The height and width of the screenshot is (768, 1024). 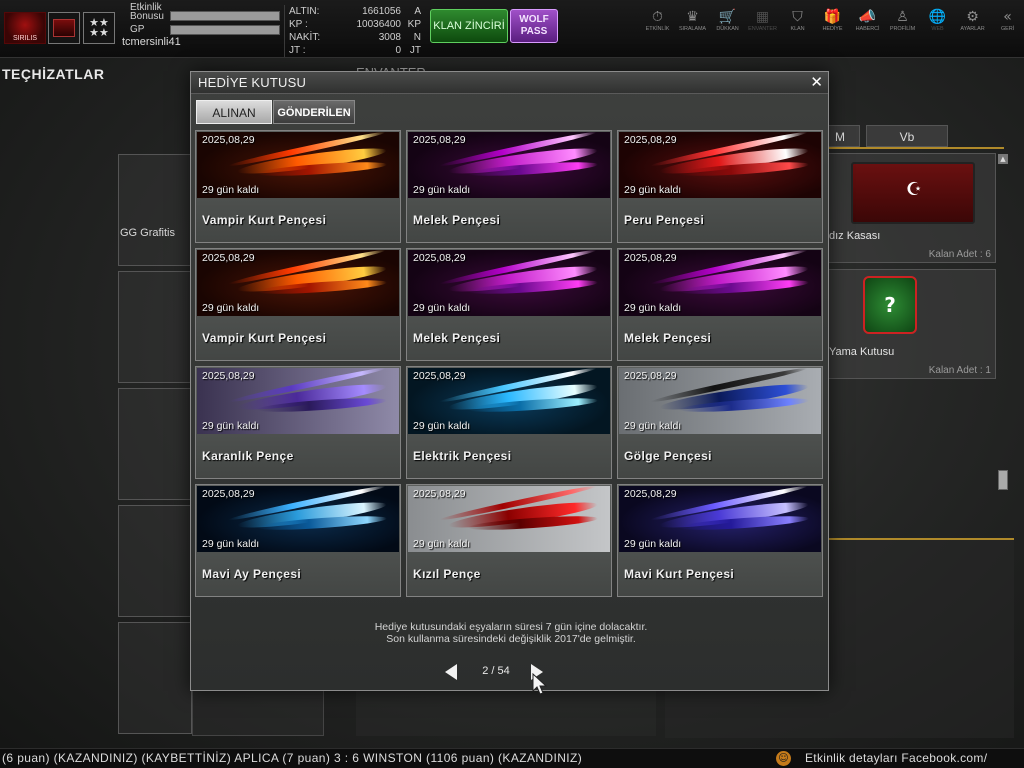 I want to click on rank-stars: ★★ ★★, so click(x=99, y=27).